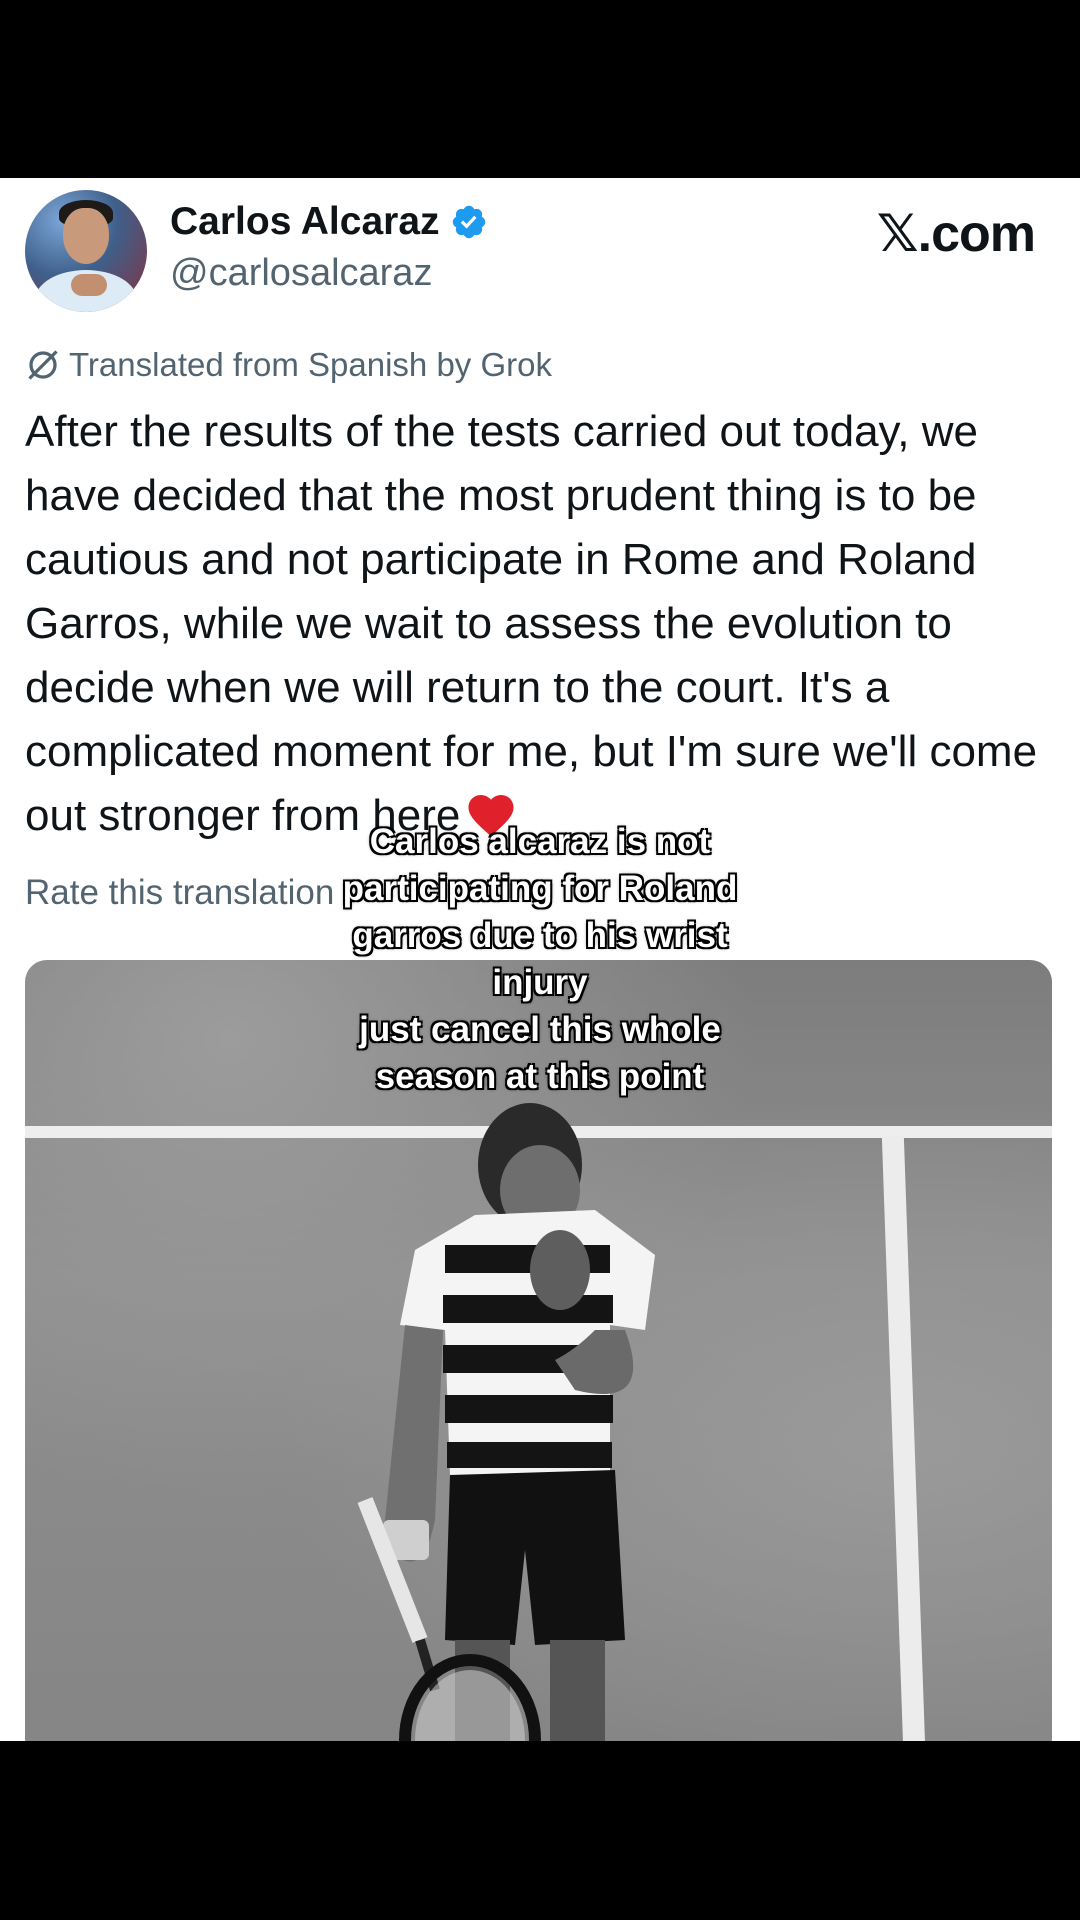 The image size is (1080, 1920). What do you see at coordinates (904, 1438) in the screenshot?
I see `court-sideline` at bounding box center [904, 1438].